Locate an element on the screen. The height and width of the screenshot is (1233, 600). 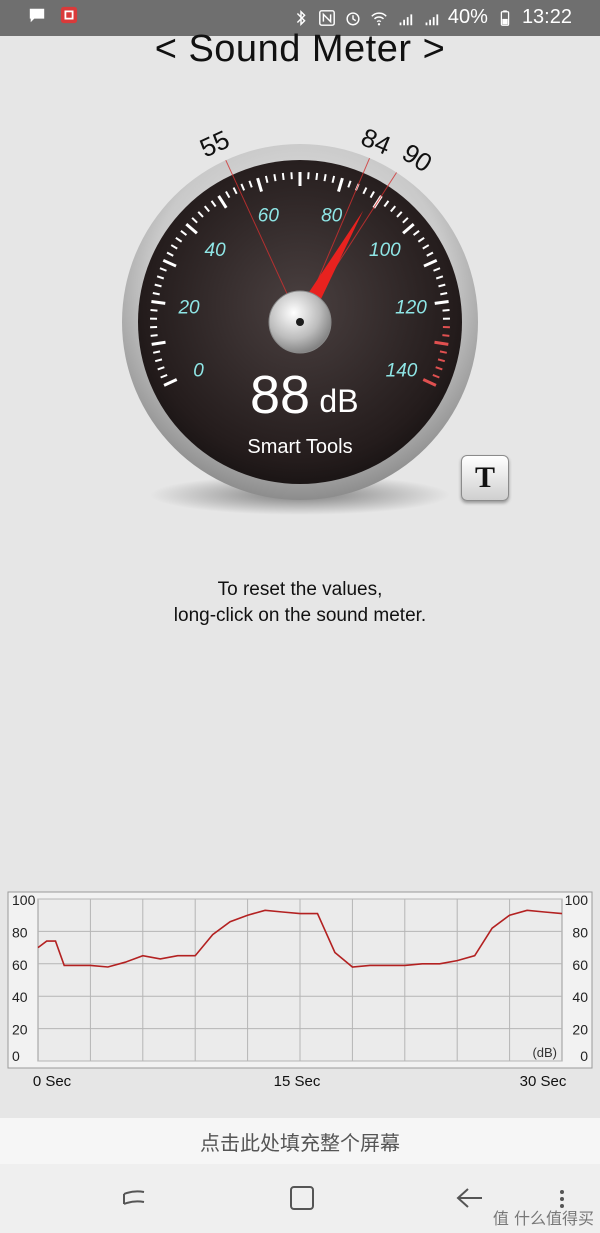
gauge-scale-label: 0 is located at coordinates (198, 370).